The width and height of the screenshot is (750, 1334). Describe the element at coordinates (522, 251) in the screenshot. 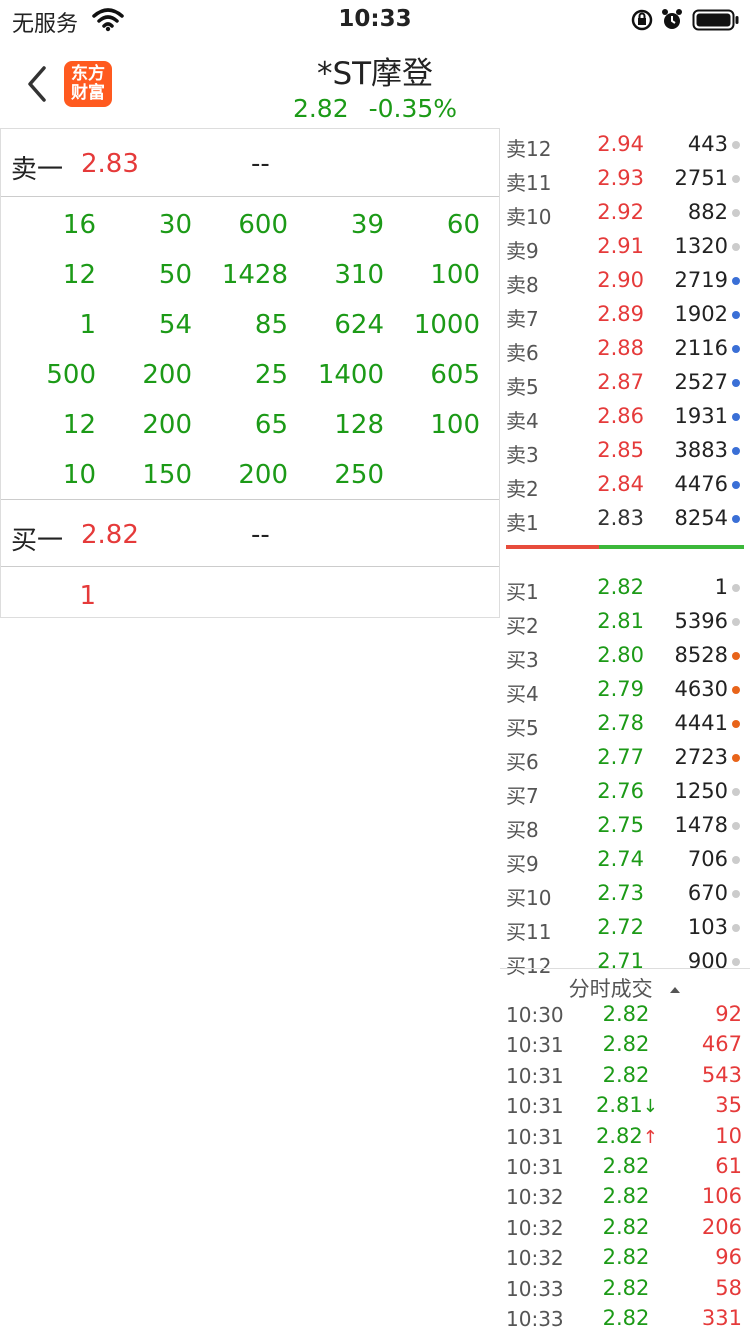

I see `ask-level-label: 卖9` at that location.